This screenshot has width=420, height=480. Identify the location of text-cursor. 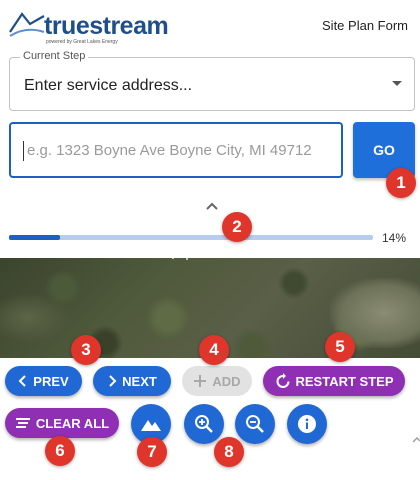
(23, 151).